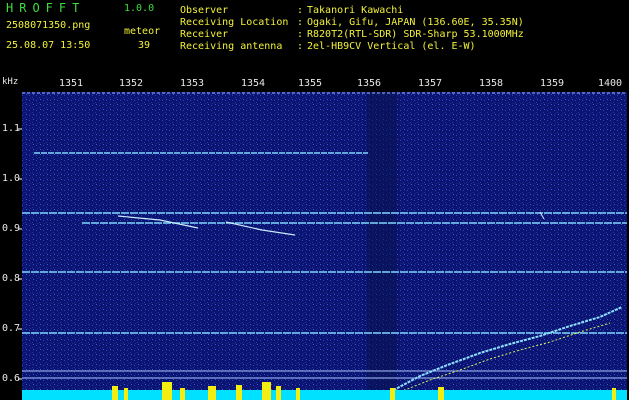  I want to click on x-tick-1400: 1400, so click(610, 83).